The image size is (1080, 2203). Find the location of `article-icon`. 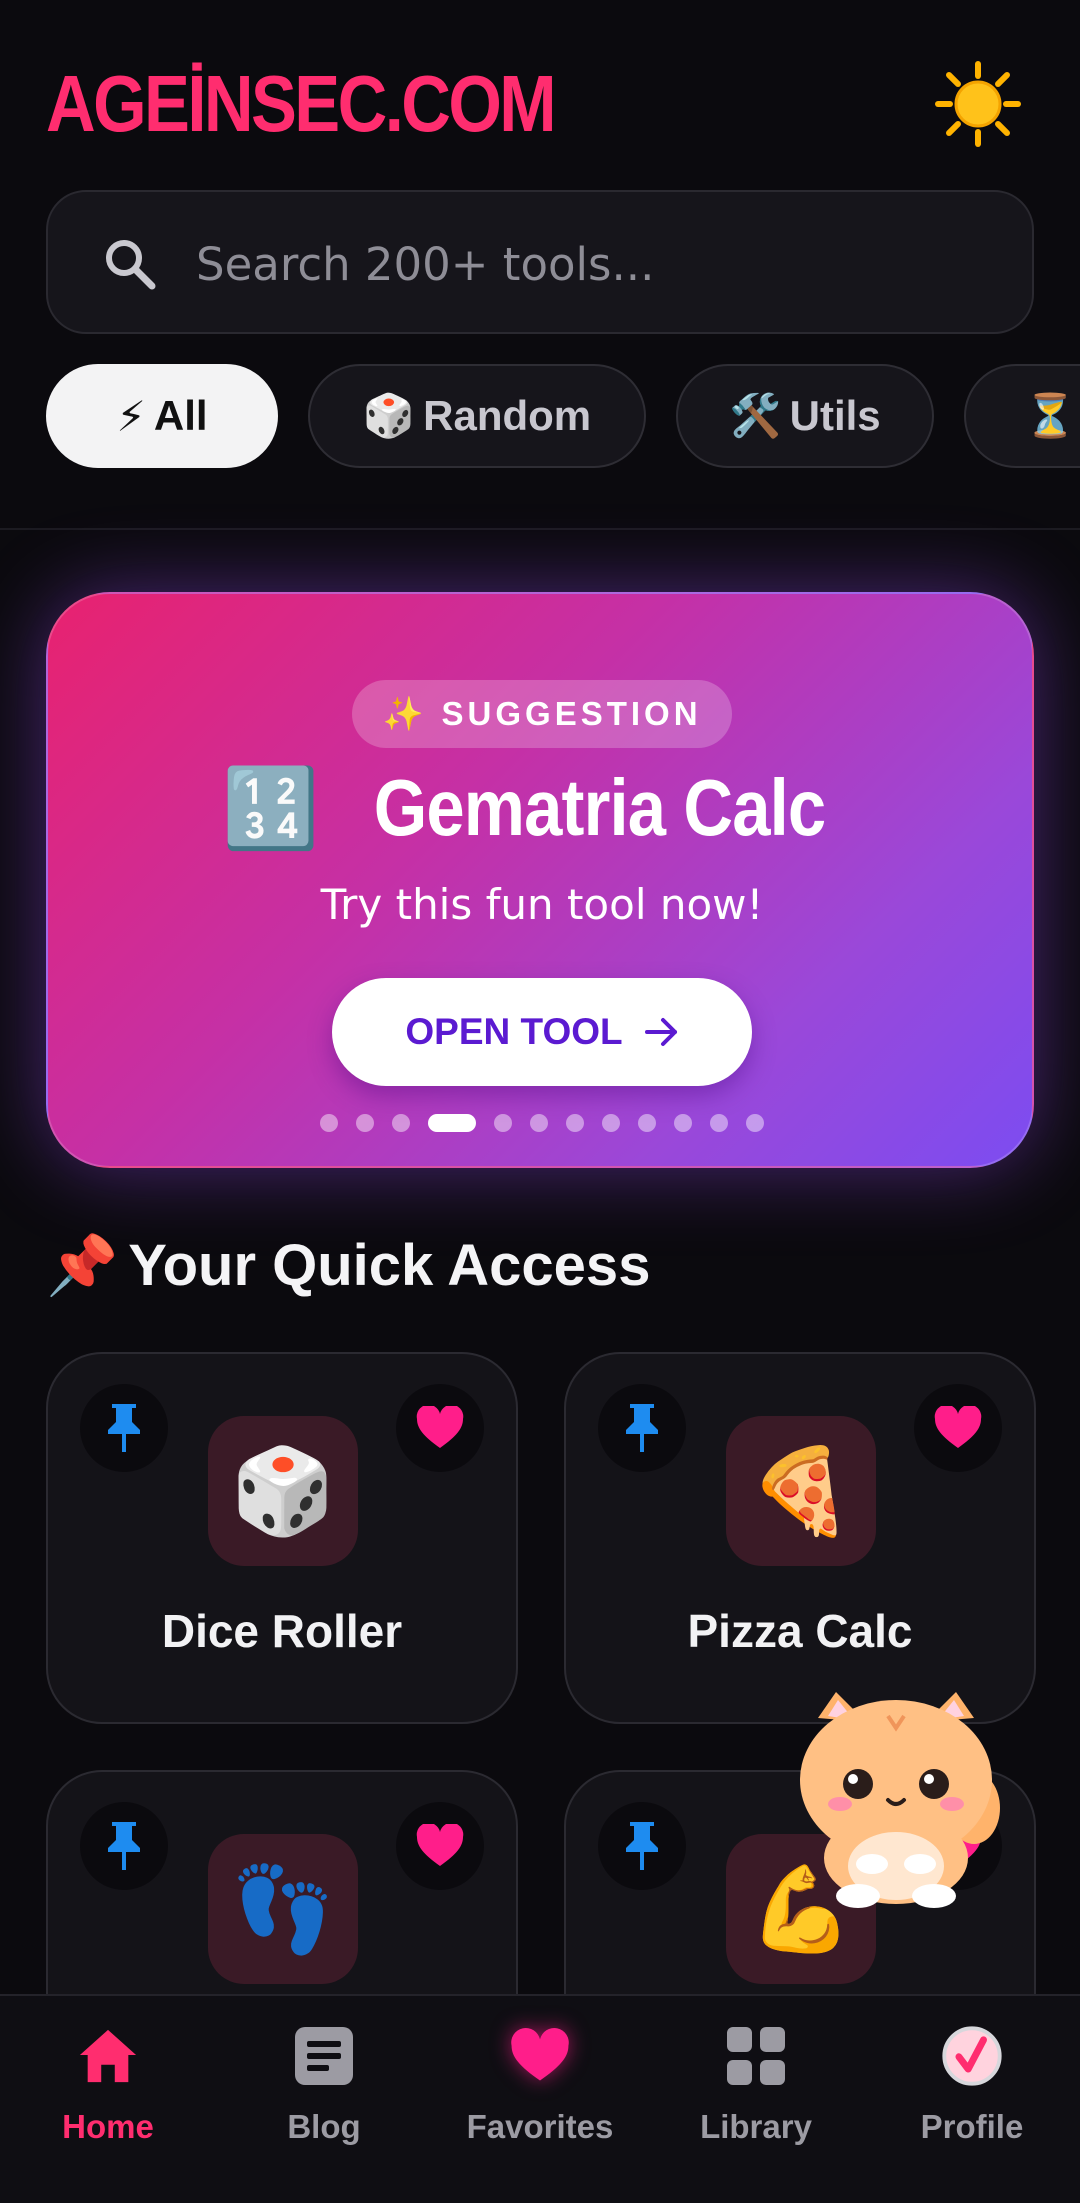

article-icon is located at coordinates (324, 2056).